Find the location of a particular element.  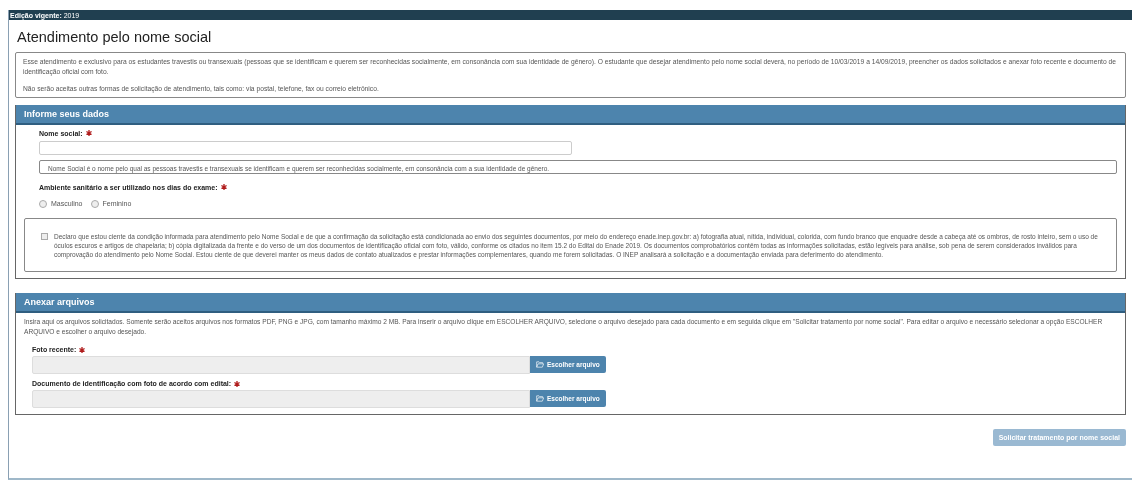

name-input is located at coordinates (305, 147).